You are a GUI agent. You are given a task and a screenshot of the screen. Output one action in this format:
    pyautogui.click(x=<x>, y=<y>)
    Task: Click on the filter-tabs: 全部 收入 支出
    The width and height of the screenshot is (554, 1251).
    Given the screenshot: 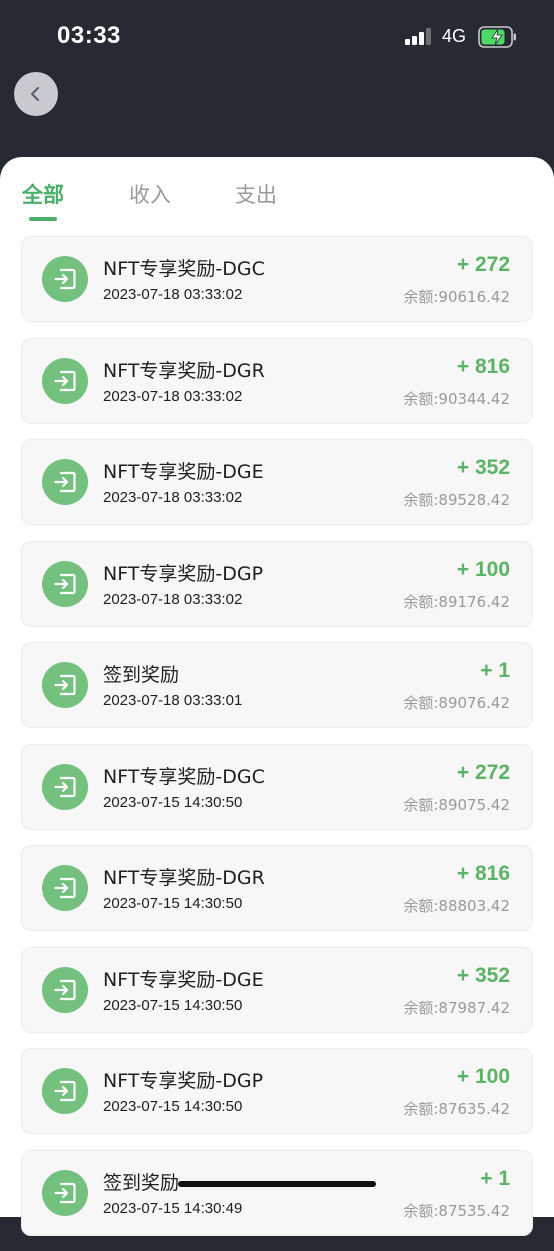 What is the action you would take?
    pyautogui.click(x=277, y=192)
    